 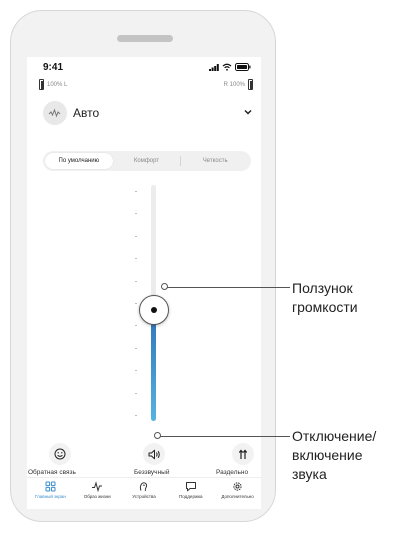 What do you see at coordinates (50, 486) in the screenshot?
I see `grid-icon` at bounding box center [50, 486].